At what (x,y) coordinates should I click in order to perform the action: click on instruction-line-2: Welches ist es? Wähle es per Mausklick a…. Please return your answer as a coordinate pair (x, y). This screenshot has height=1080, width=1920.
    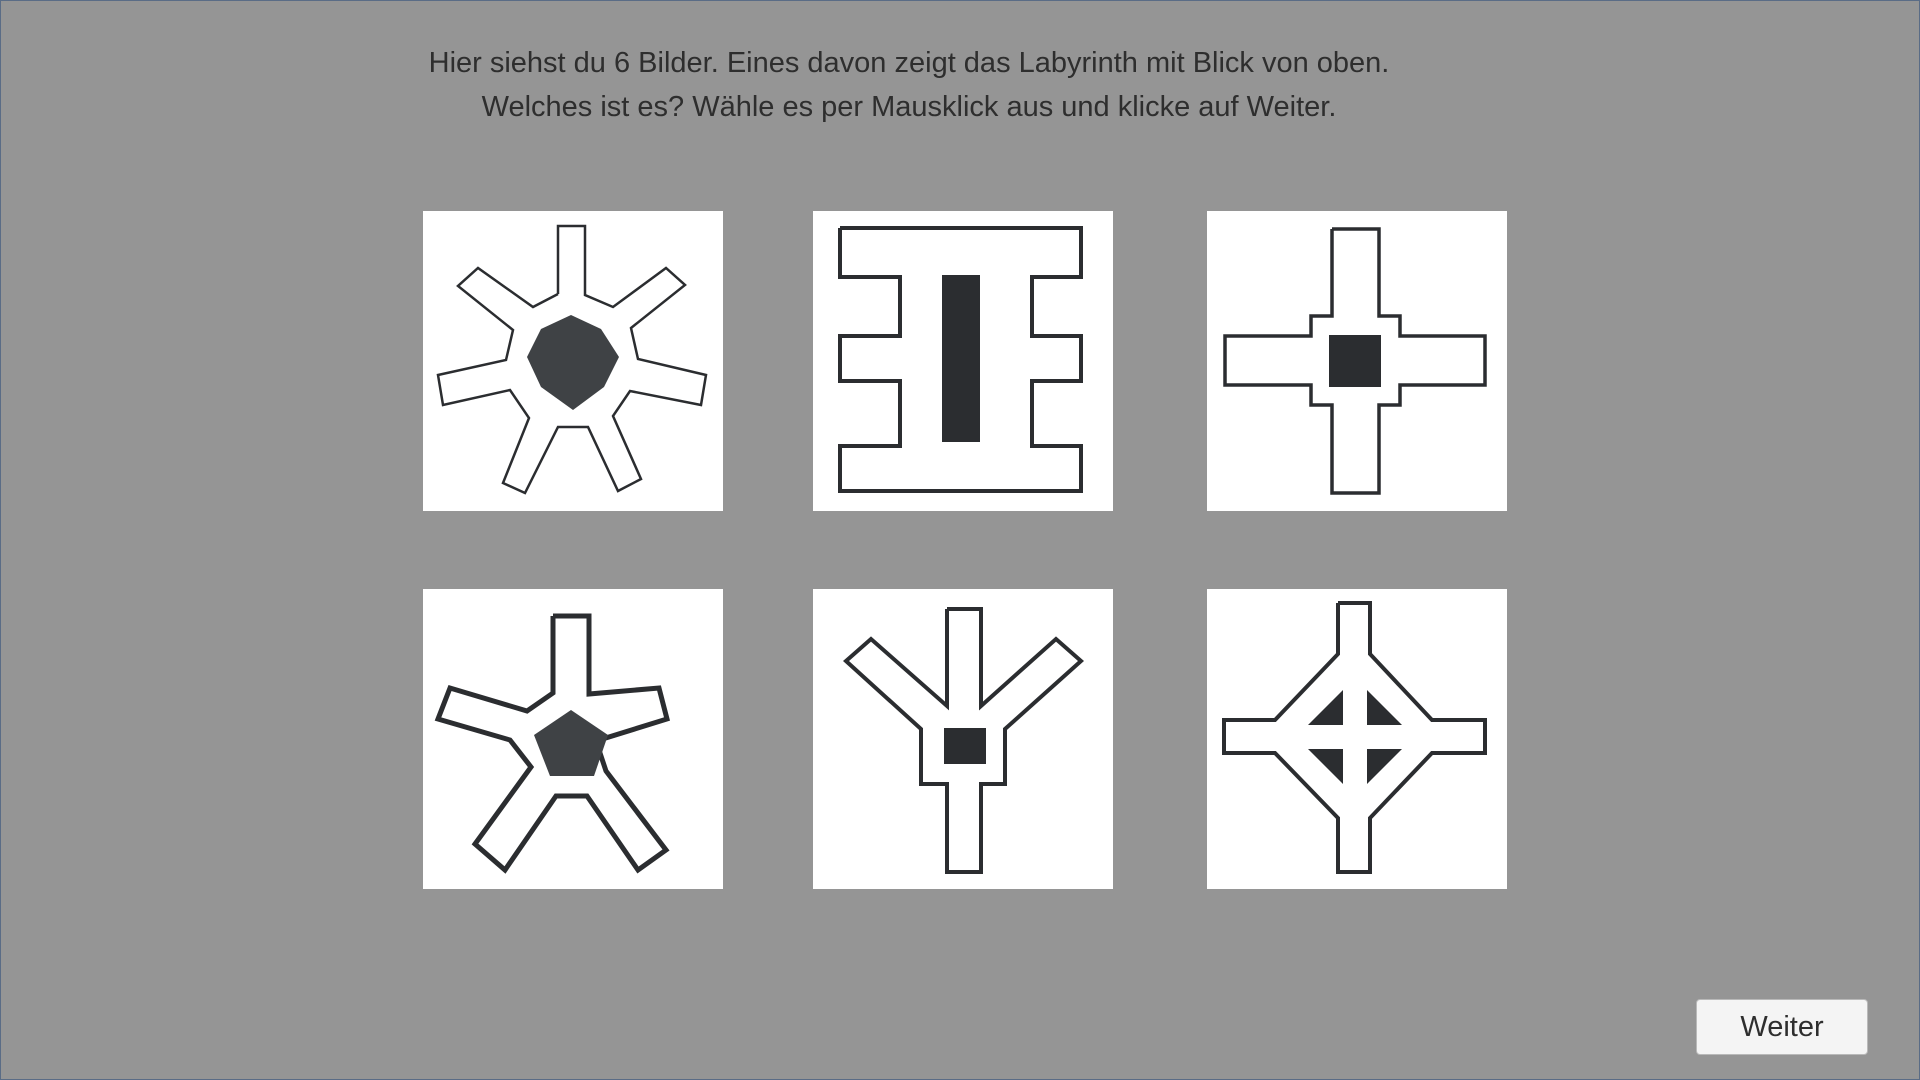
    Looking at the image, I should click on (909, 107).